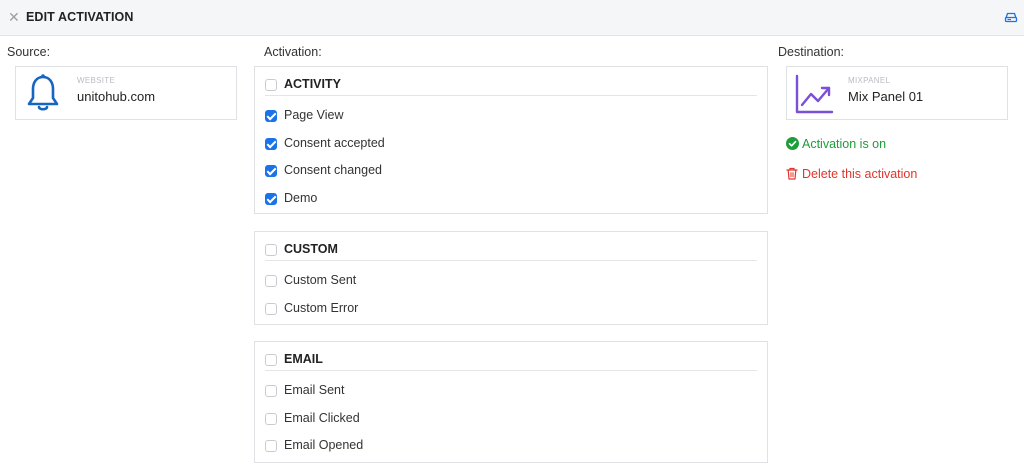 Image resolution: width=1024 pixels, height=467 pixels. What do you see at coordinates (511, 278) in the screenshot?
I see `group-custom: CUSTOM Custom Sent Custom Error` at bounding box center [511, 278].